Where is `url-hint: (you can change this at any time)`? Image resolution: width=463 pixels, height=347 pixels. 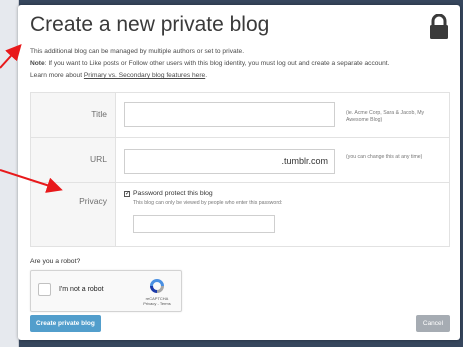 url-hint: (you can change this at any time) is located at coordinates (384, 157).